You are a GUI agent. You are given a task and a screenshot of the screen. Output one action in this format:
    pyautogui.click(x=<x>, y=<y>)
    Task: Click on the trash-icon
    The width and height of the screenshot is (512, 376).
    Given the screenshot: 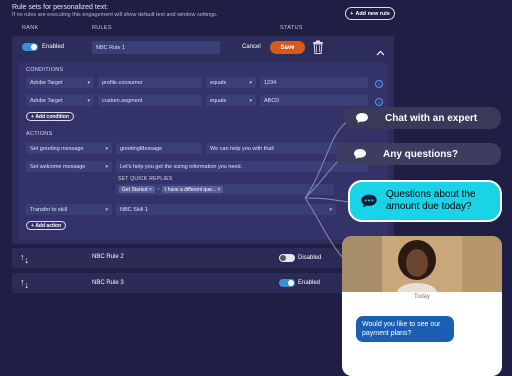 What is the action you would take?
    pyautogui.click(x=318, y=47)
    